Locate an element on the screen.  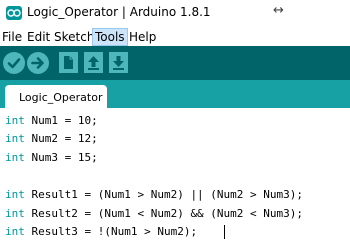
save-icon is located at coordinates (118, 63).